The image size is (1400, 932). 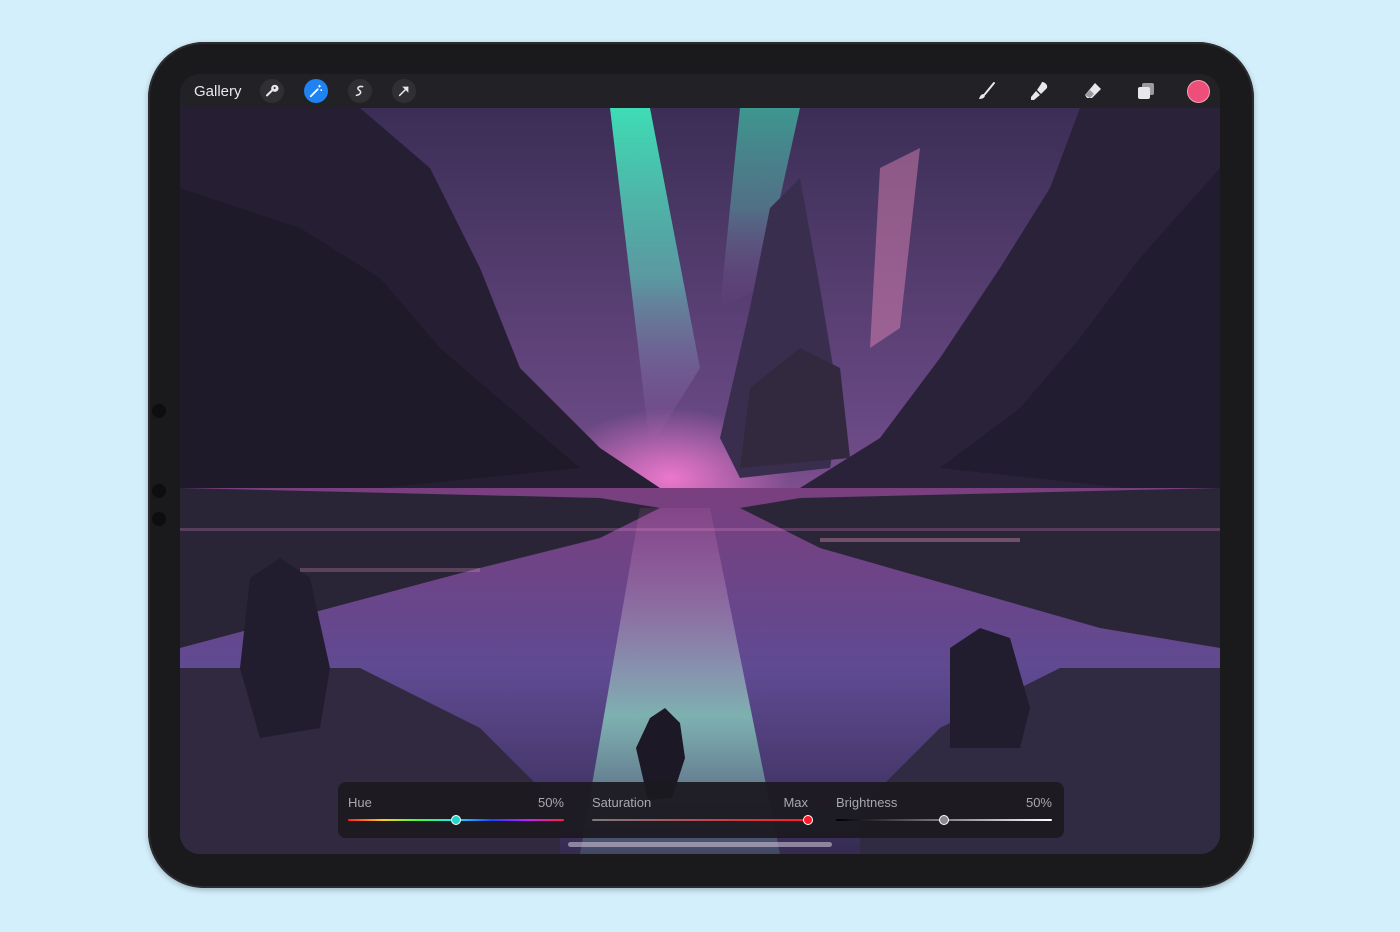 I want to click on camera-dot, so click(x=159, y=411).